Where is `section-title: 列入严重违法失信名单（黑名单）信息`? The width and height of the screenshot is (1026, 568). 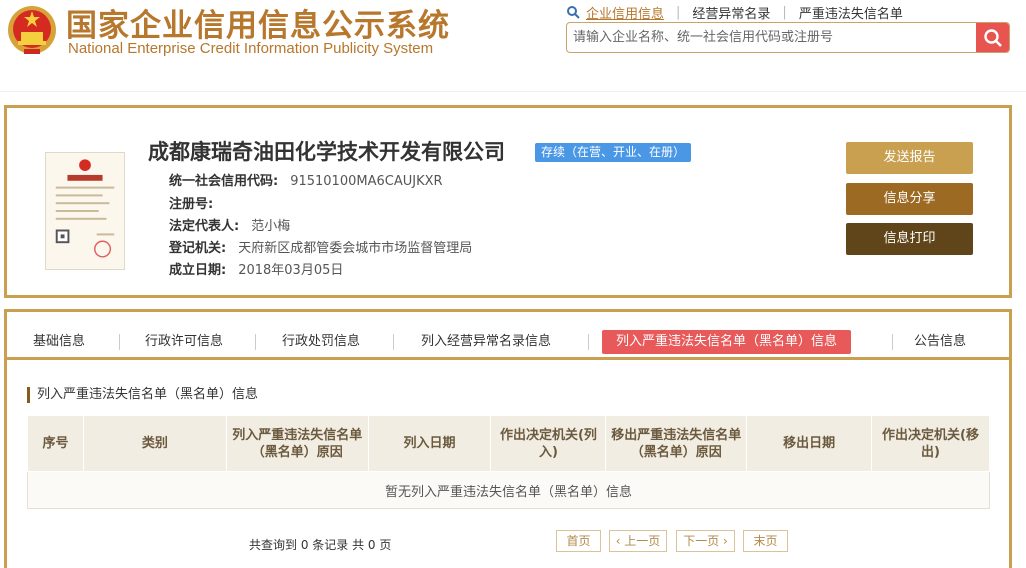
section-title: 列入严重违法失信名单（黑名单）信息 is located at coordinates (142, 395).